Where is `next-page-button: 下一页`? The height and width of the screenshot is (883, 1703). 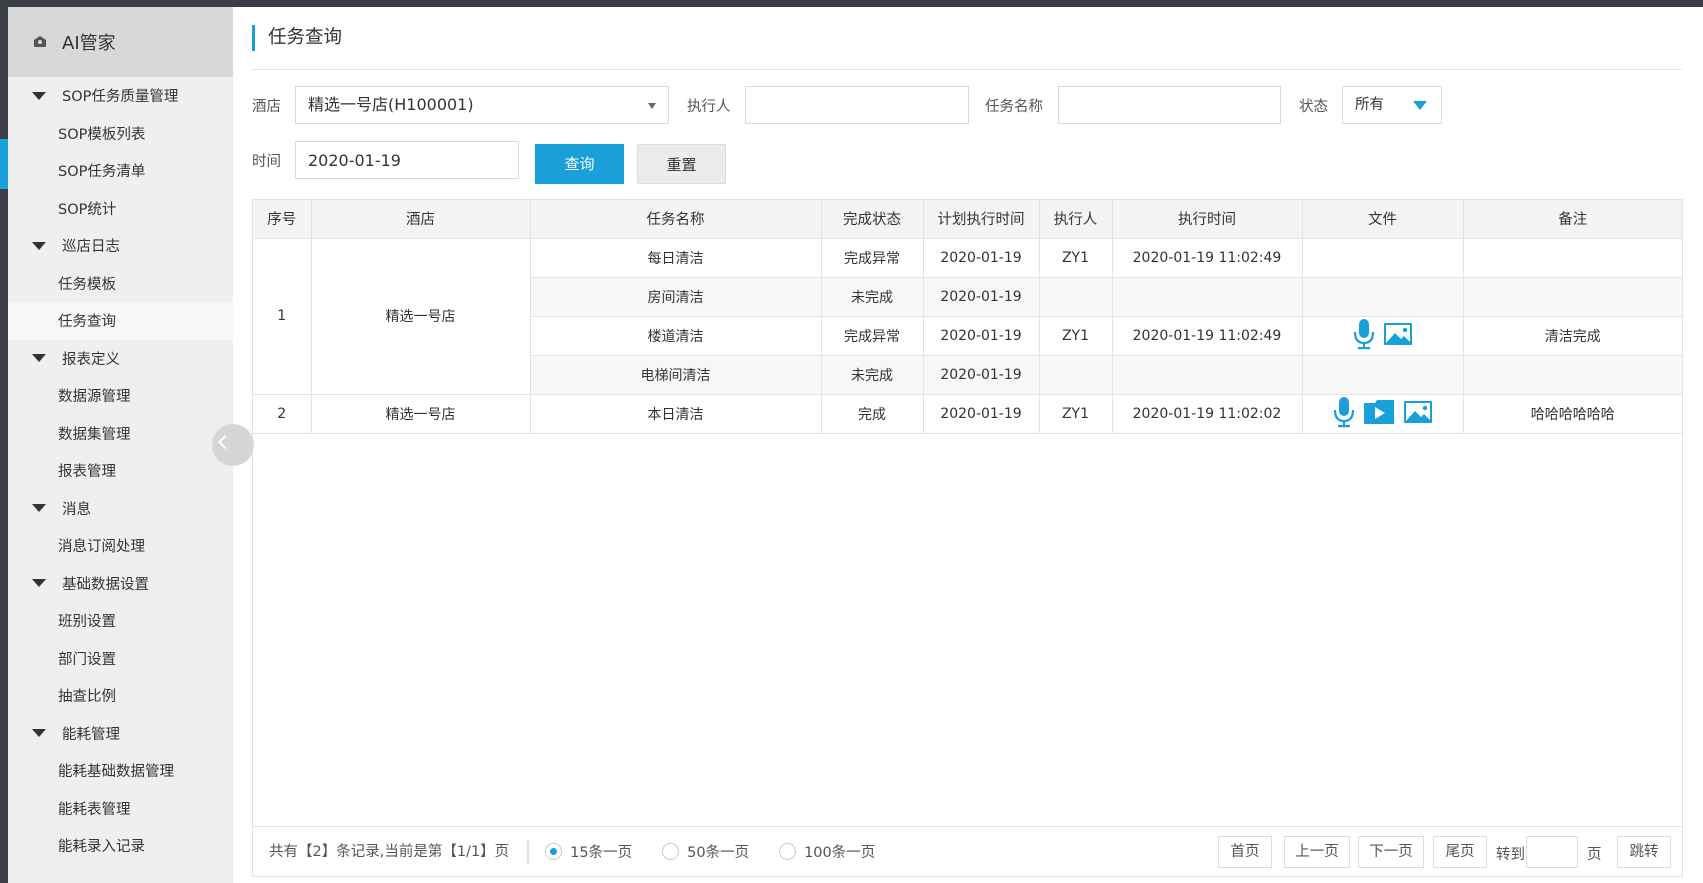
next-page-button: 下一页 is located at coordinates (1391, 852).